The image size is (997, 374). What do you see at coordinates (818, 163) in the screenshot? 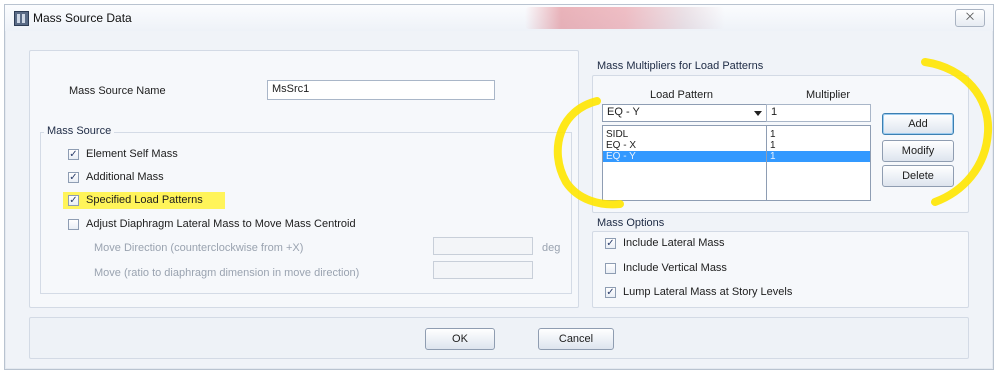
I see `multiplier-list: 1 1 1` at bounding box center [818, 163].